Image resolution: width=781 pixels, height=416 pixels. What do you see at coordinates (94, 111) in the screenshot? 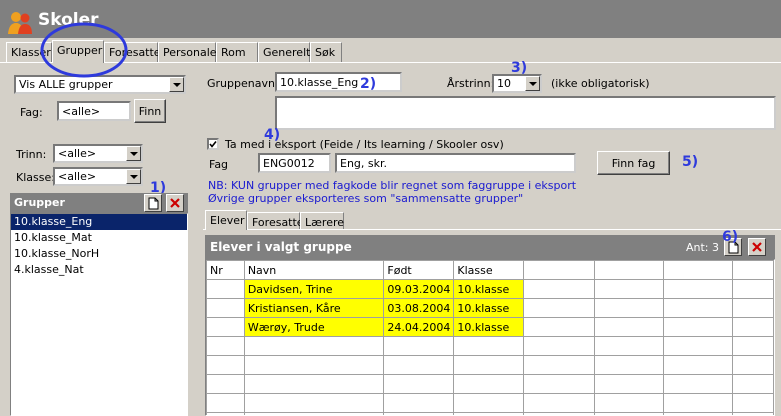
I see `fag-filter-input: <alle>` at bounding box center [94, 111].